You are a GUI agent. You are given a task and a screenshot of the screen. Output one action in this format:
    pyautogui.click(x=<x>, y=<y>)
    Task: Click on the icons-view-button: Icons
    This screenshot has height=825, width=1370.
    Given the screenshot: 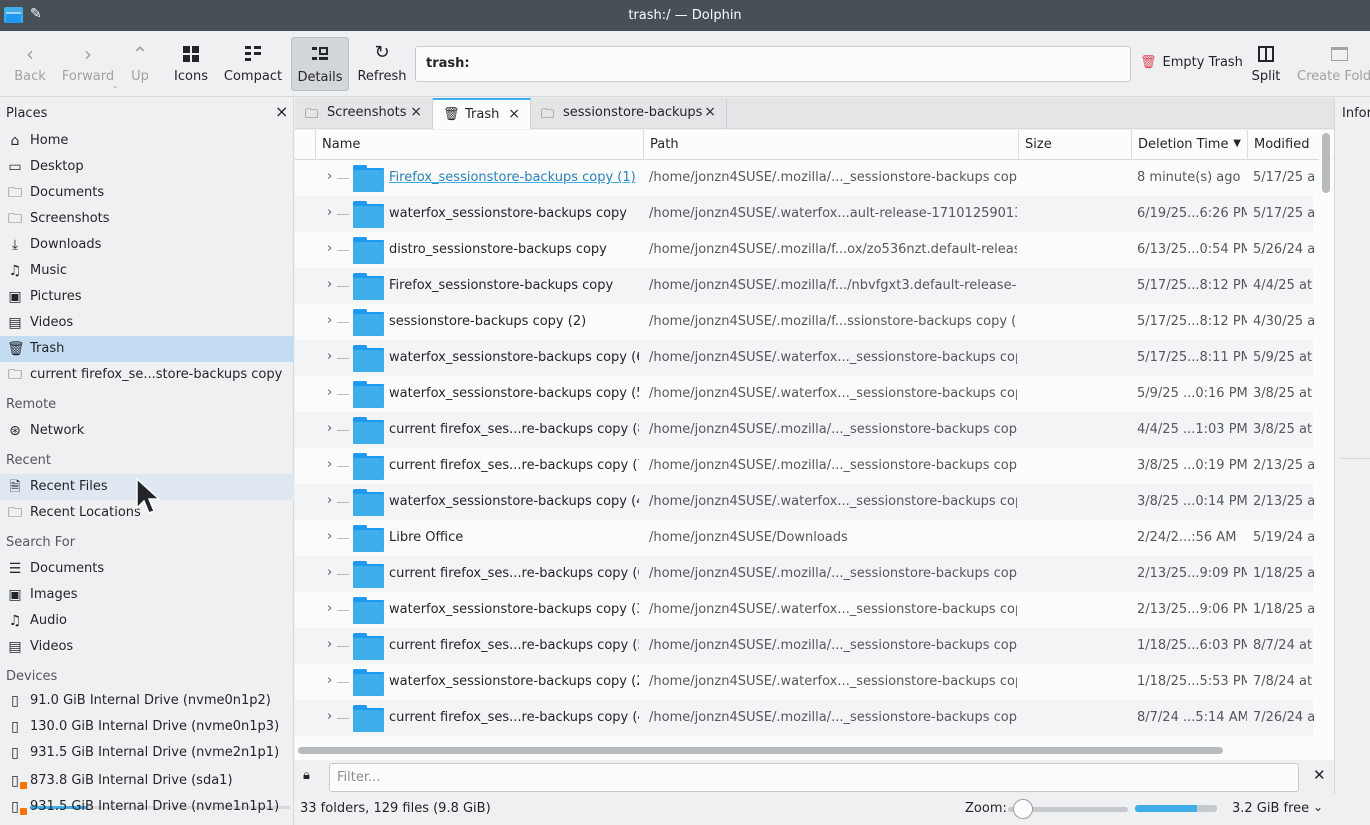 What is the action you would take?
    pyautogui.click(x=191, y=64)
    